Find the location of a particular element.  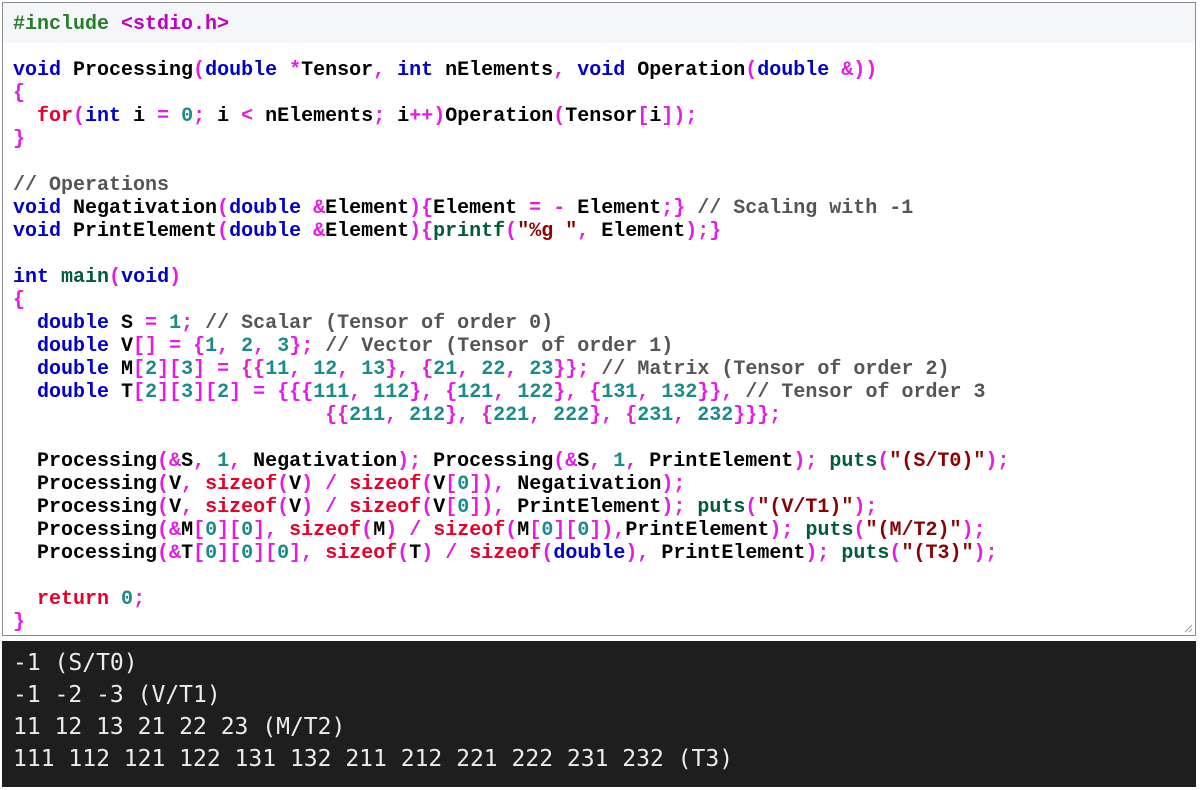

console-line: -1 (S/T0) is located at coordinates (75, 663).